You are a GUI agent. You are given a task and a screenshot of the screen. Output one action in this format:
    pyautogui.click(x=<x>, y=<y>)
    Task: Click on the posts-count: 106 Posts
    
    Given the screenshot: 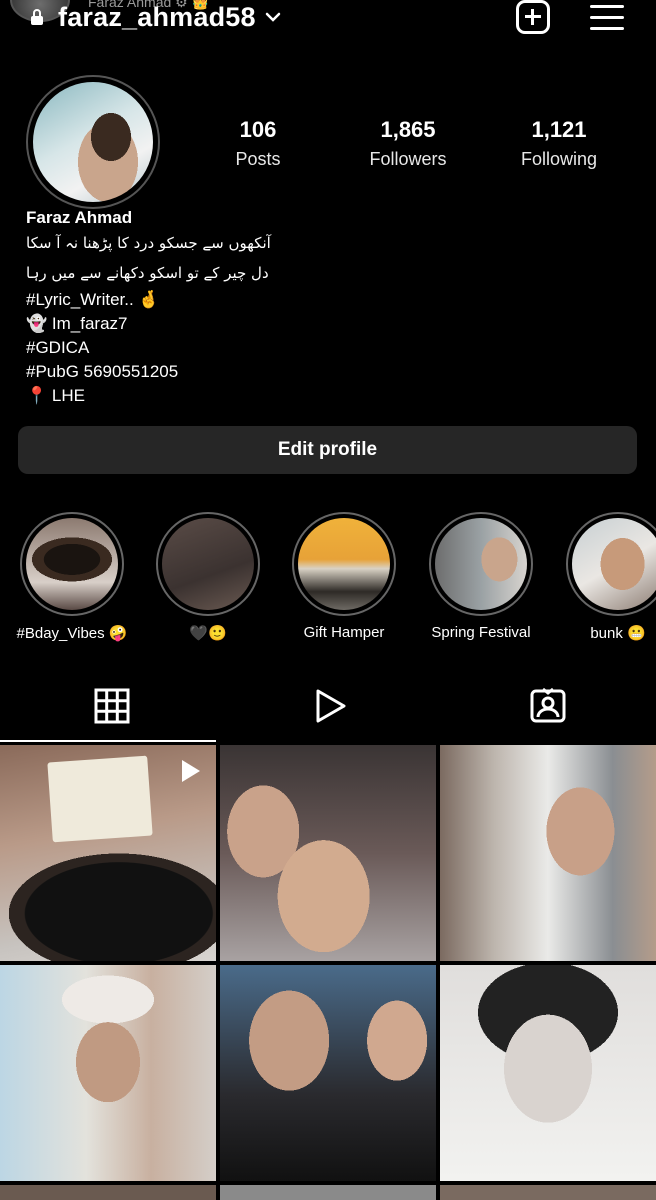 What is the action you would take?
    pyautogui.click(x=258, y=143)
    